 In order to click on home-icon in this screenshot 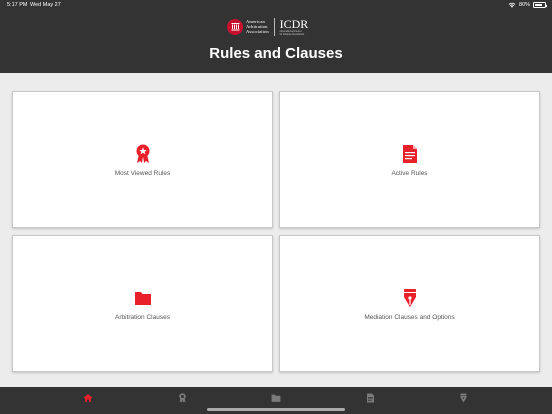, I will do `click(88, 398)`.